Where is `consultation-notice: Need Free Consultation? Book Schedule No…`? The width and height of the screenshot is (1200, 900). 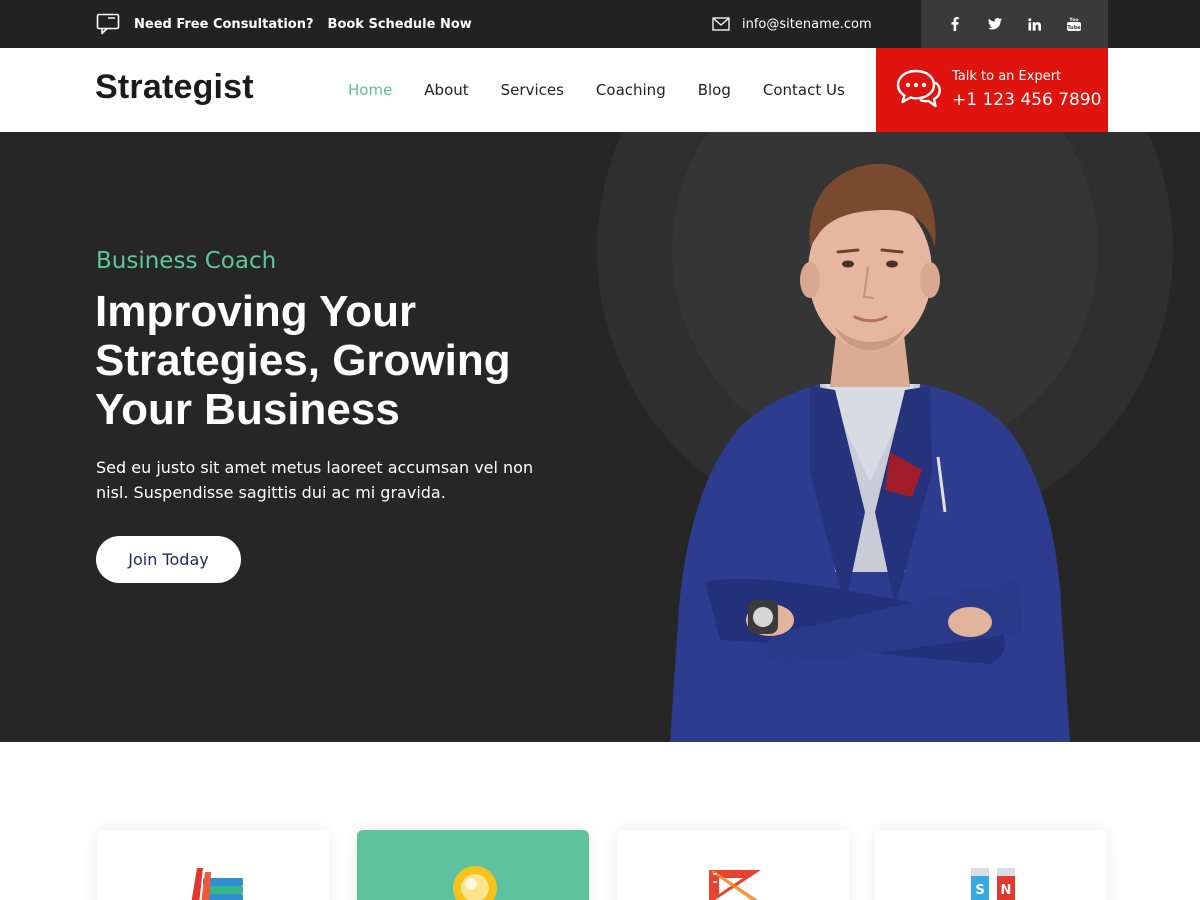
consultation-notice: Need Free Consultation? Book Schedule No… is located at coordinates (284, 24).